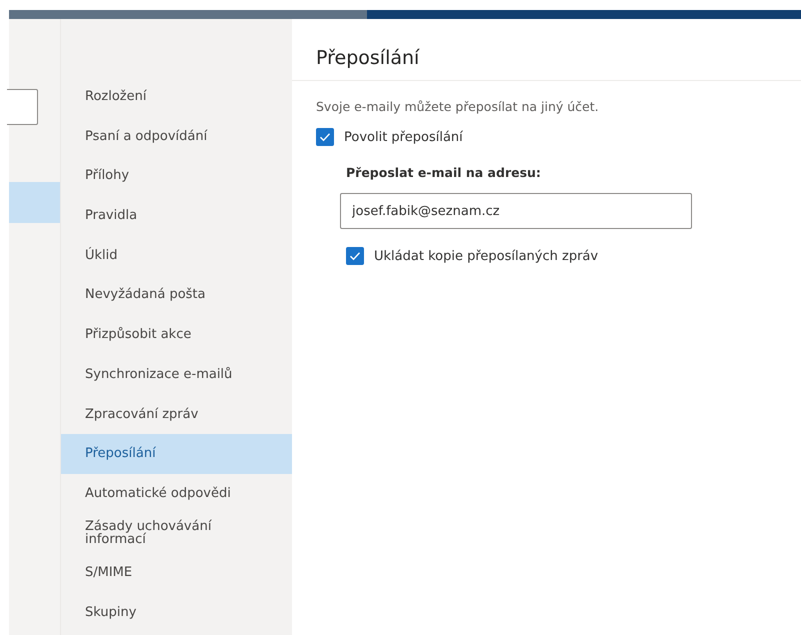 Image resolution: width=801 pixels, height=635 pixels. I want to click on field-label: Přeposlat e-mail na adresu:, so click(444, 172).